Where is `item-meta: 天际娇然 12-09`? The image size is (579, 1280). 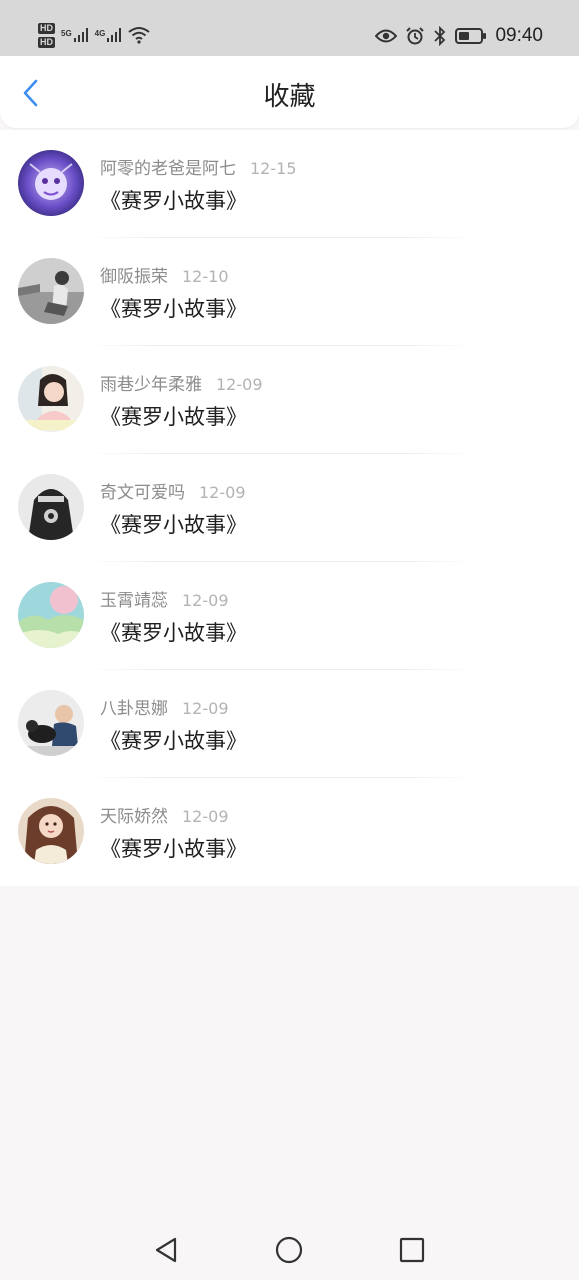 item-meta: 天际娇然 12-09 is located at coordinates (164, 817).